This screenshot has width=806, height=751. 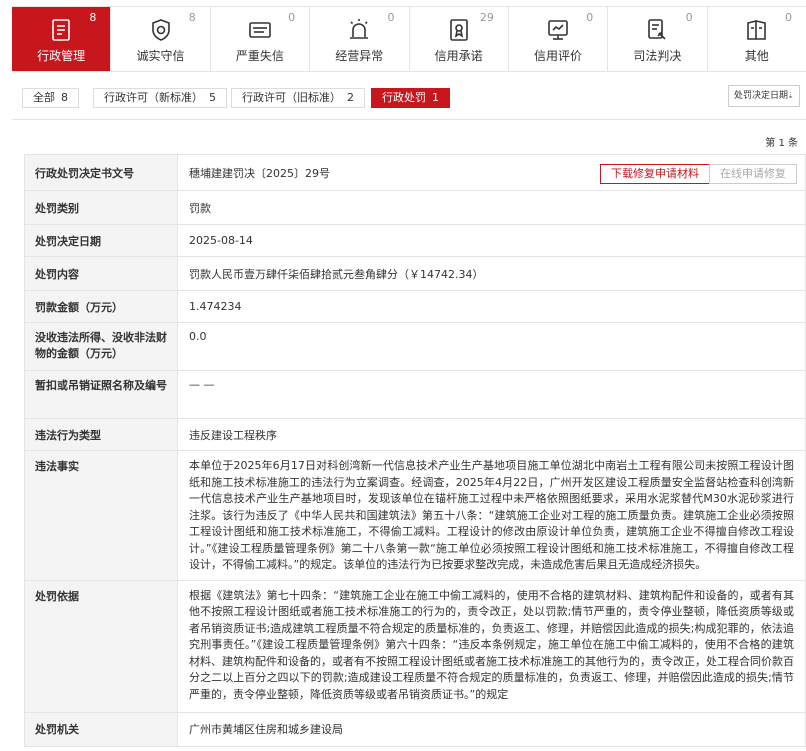 What do you see at coordinates (558, 30) in the screenshot?
I see `rating-icon` at bounding box center [558, 30].